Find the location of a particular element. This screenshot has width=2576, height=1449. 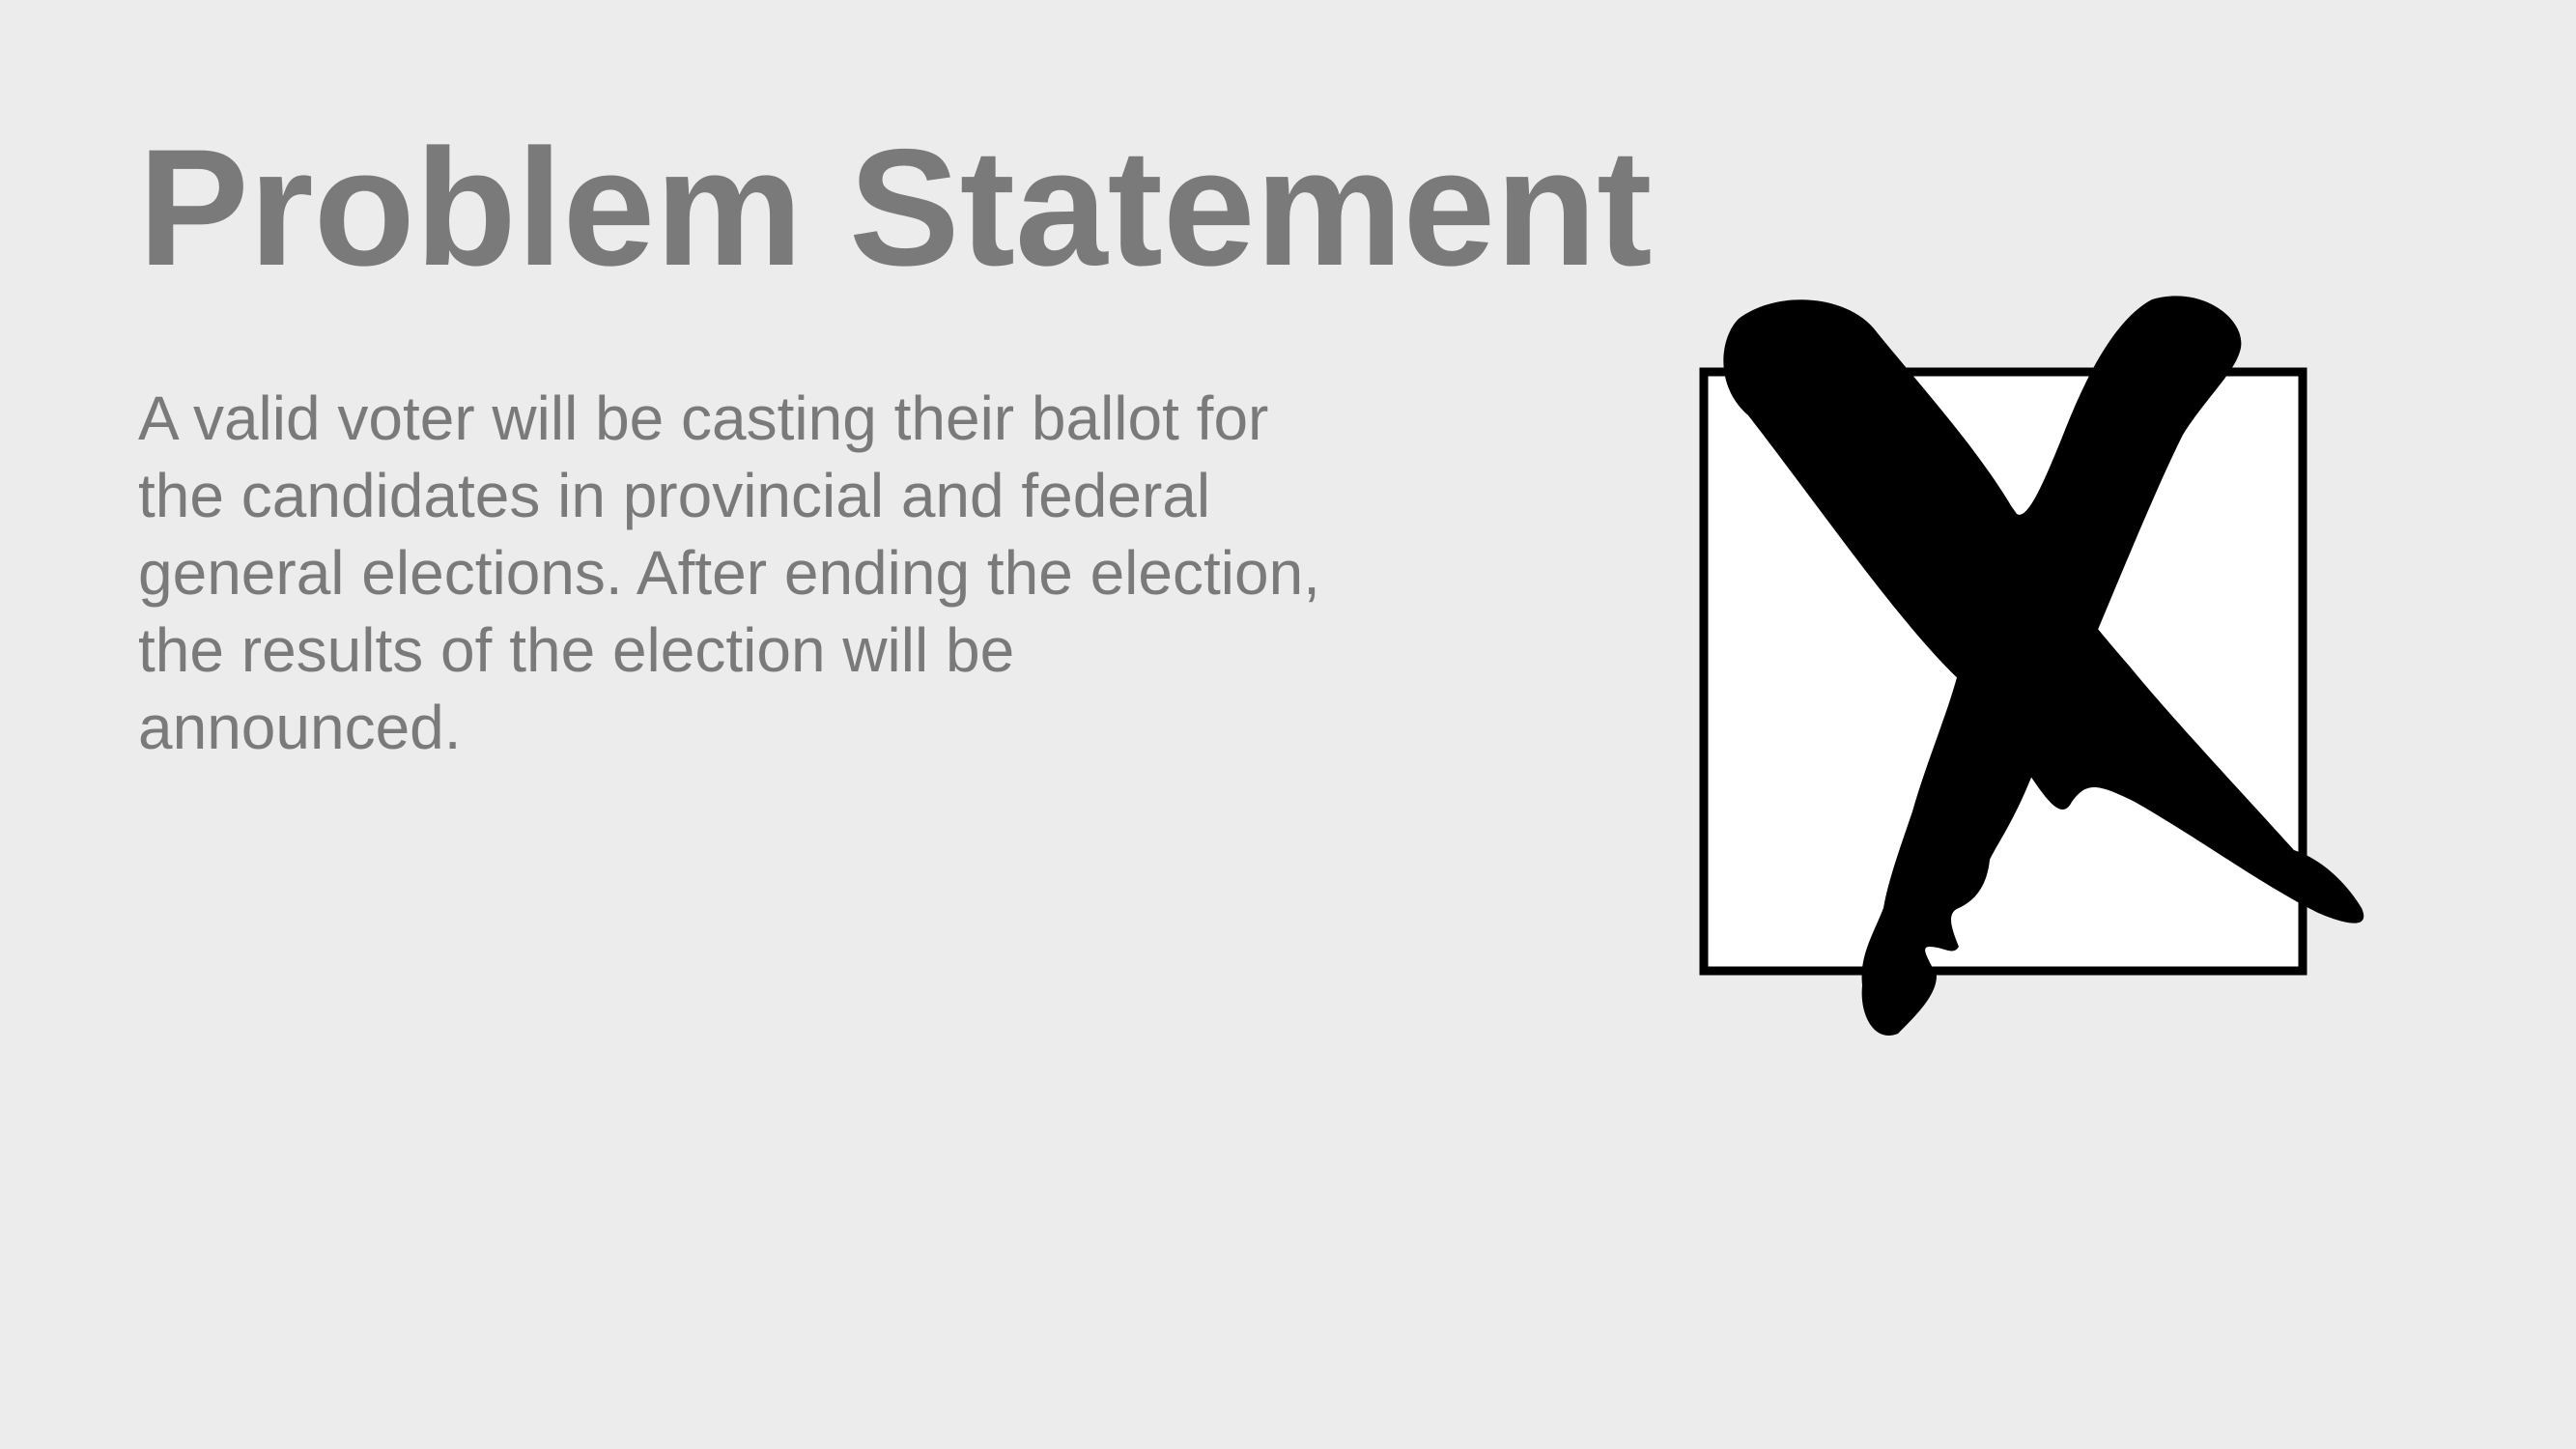

slide-title: Problem Statement is located at coordinates (895, 207).